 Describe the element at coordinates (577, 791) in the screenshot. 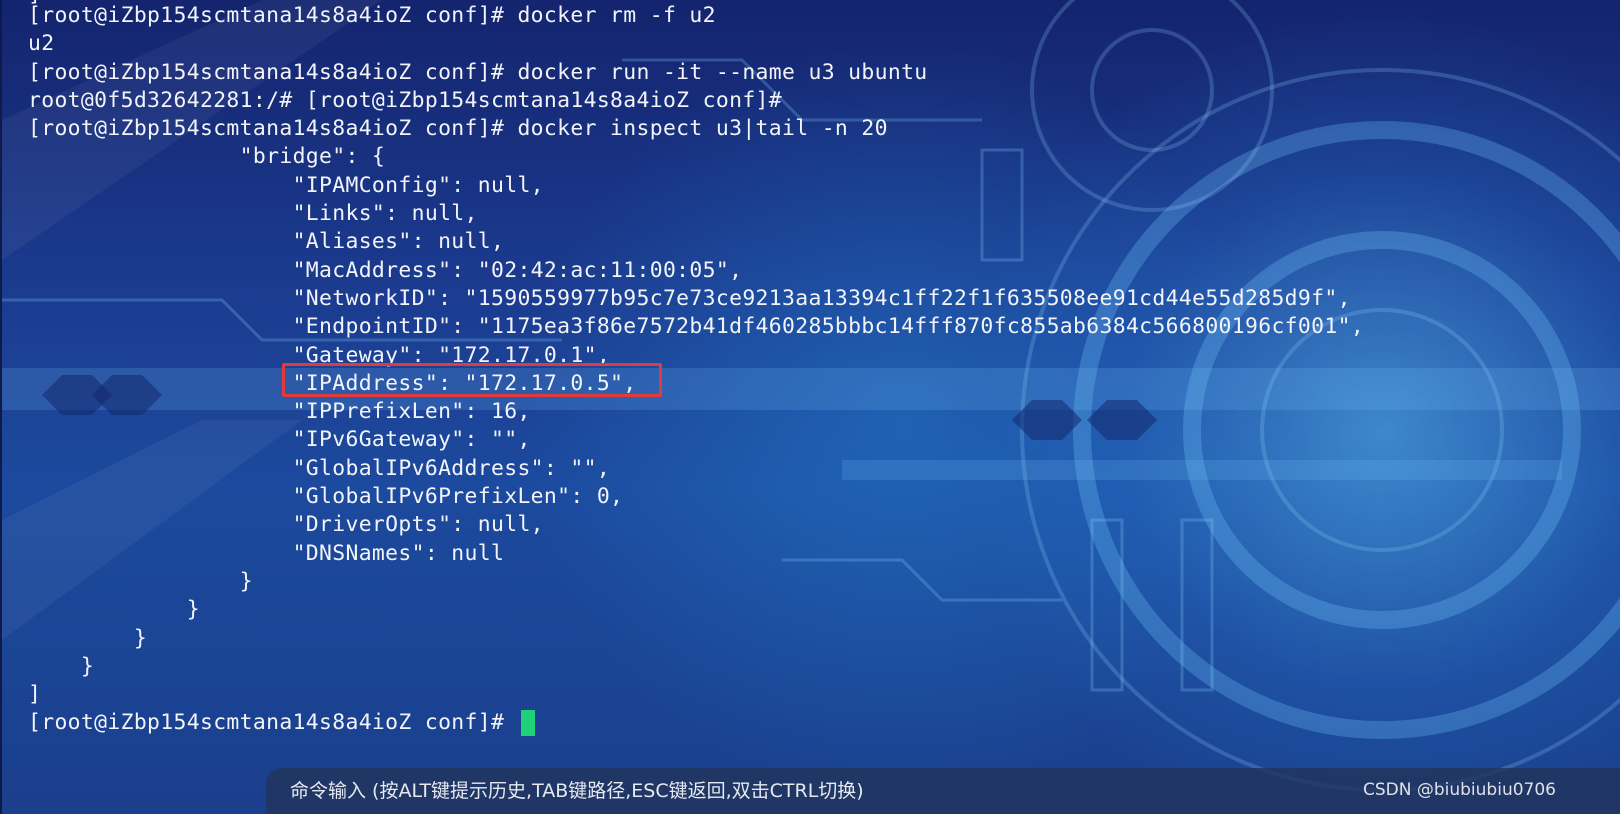

I see `command-input-hint: 命令输入 (按ALT键提示历史,TAB键路径,ESC键返回,双击CTRL切换)` at that location.